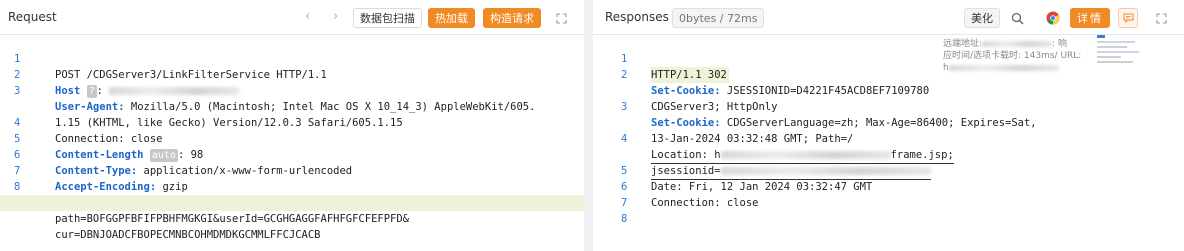 This screenshot has width=1184, height=251. Describe the element at coordinates (714, 107) in the screenshot. I see `response-line: CDGServer3; HttpOnly` at that location.